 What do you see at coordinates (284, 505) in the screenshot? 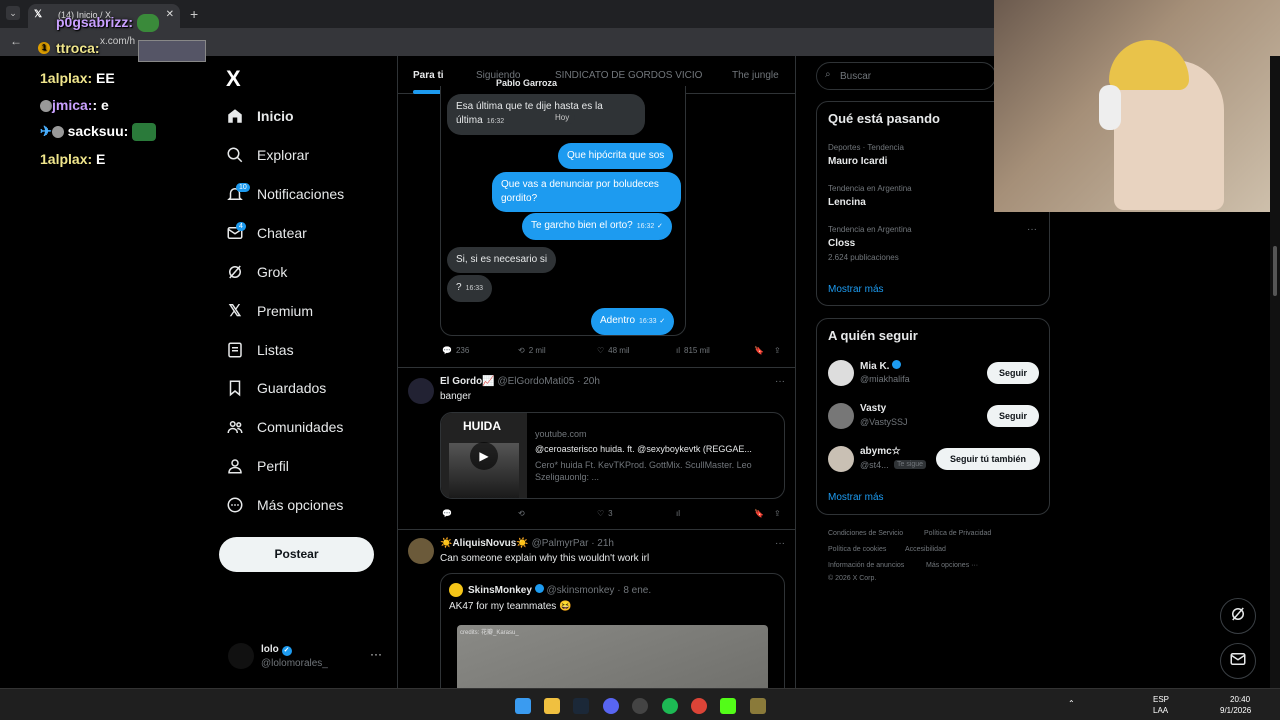
I see `nav-more: Más opciones` at bounding box center [284, 505].